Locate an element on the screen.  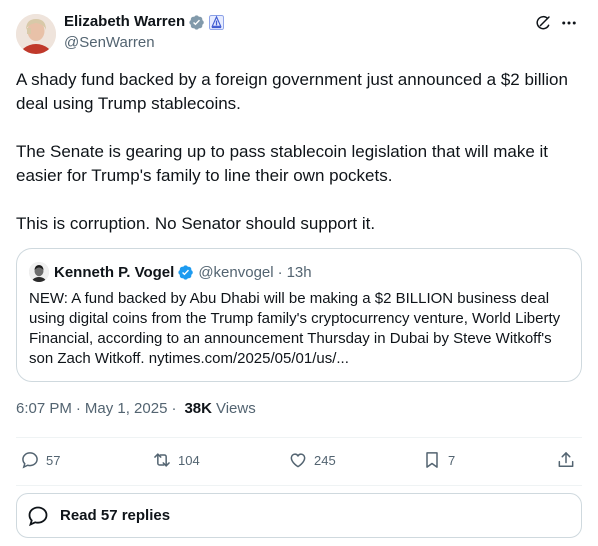
tweet-time: 6:07 PM is located at coordinates (44, 409).